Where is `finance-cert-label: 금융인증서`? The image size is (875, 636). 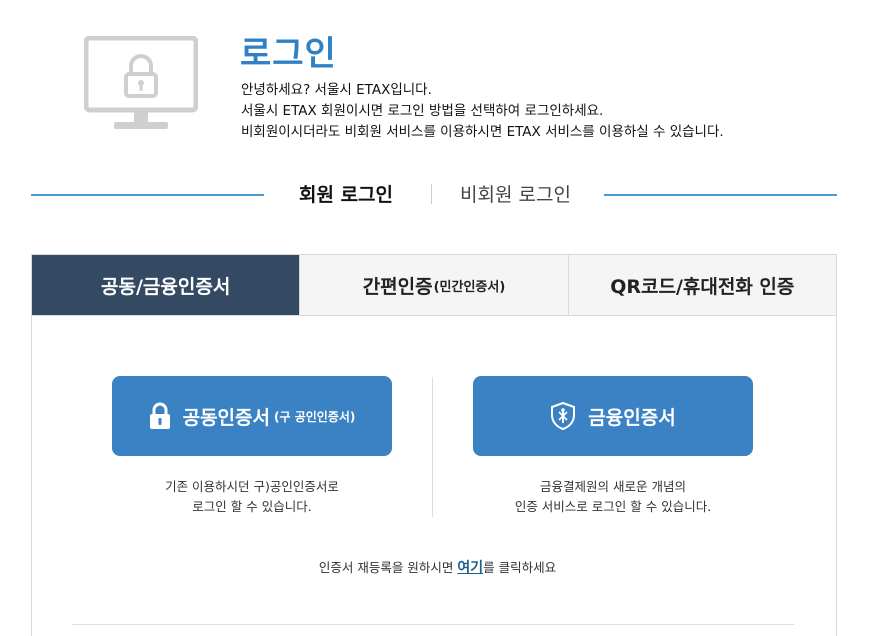
finance-cert-label: 금융인증서 is located at coordinates (632, 417).